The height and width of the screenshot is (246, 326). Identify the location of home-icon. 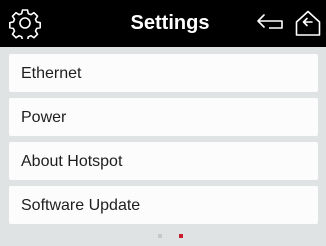
(308, 23).